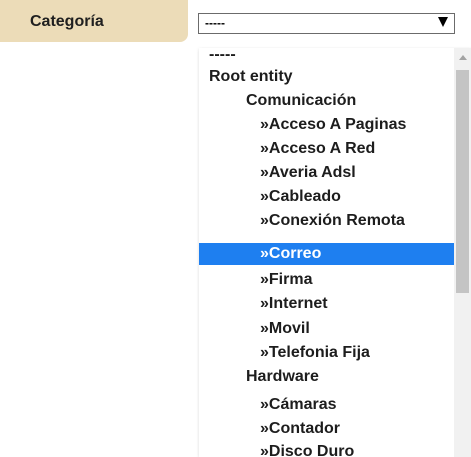 The height and width of the screenshot is (457, 471). I want to click on scroll-up-arrow-icon, so click(463, 57).